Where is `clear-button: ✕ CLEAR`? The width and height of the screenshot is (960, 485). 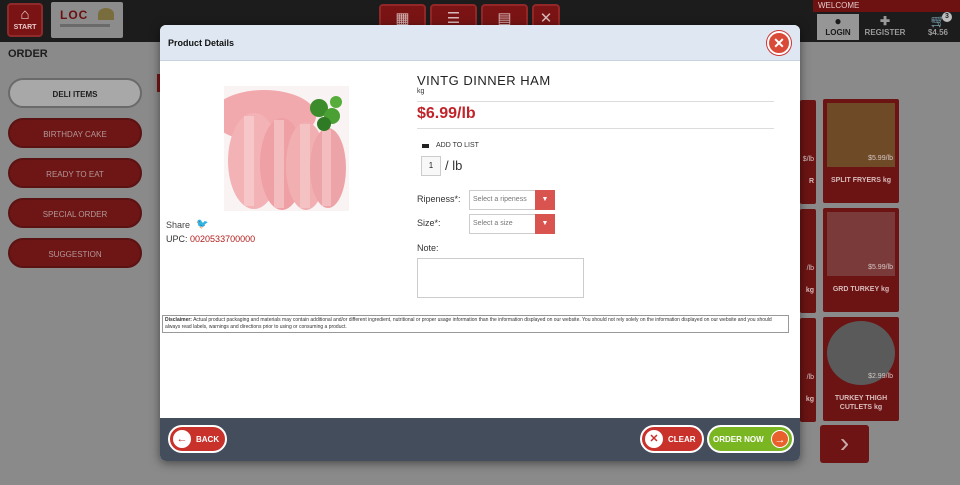 clear-button: ✕ CLEAR is located at coordinates (672, 439).